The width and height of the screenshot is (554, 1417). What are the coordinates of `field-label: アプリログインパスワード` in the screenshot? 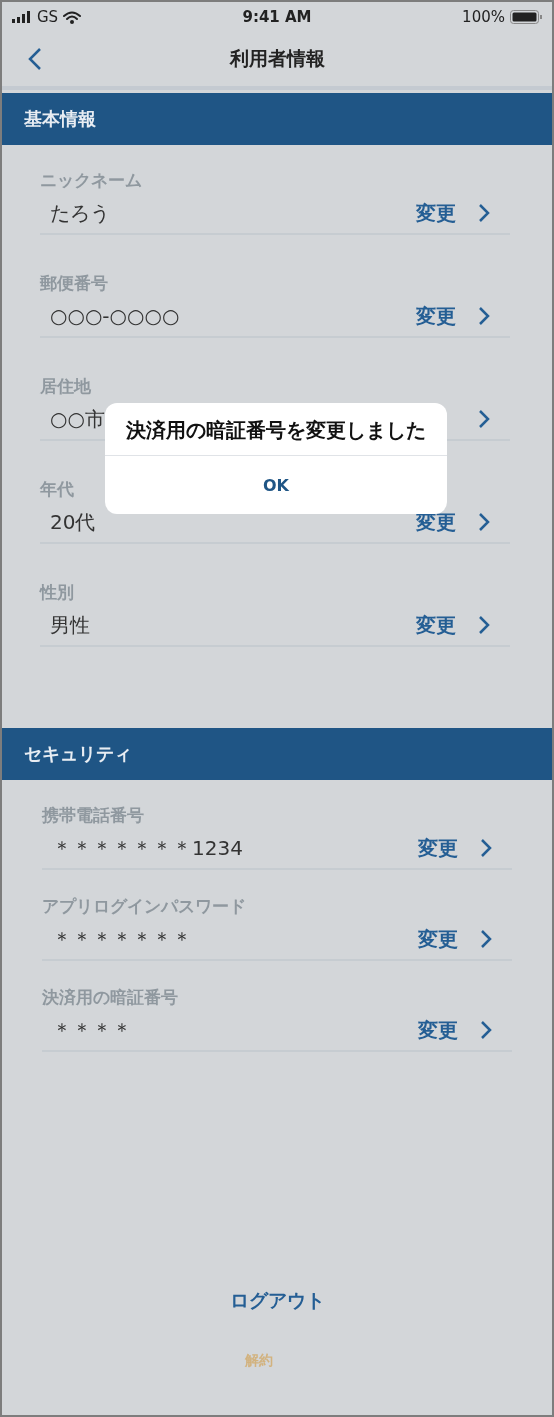 It's located at (144, 906).